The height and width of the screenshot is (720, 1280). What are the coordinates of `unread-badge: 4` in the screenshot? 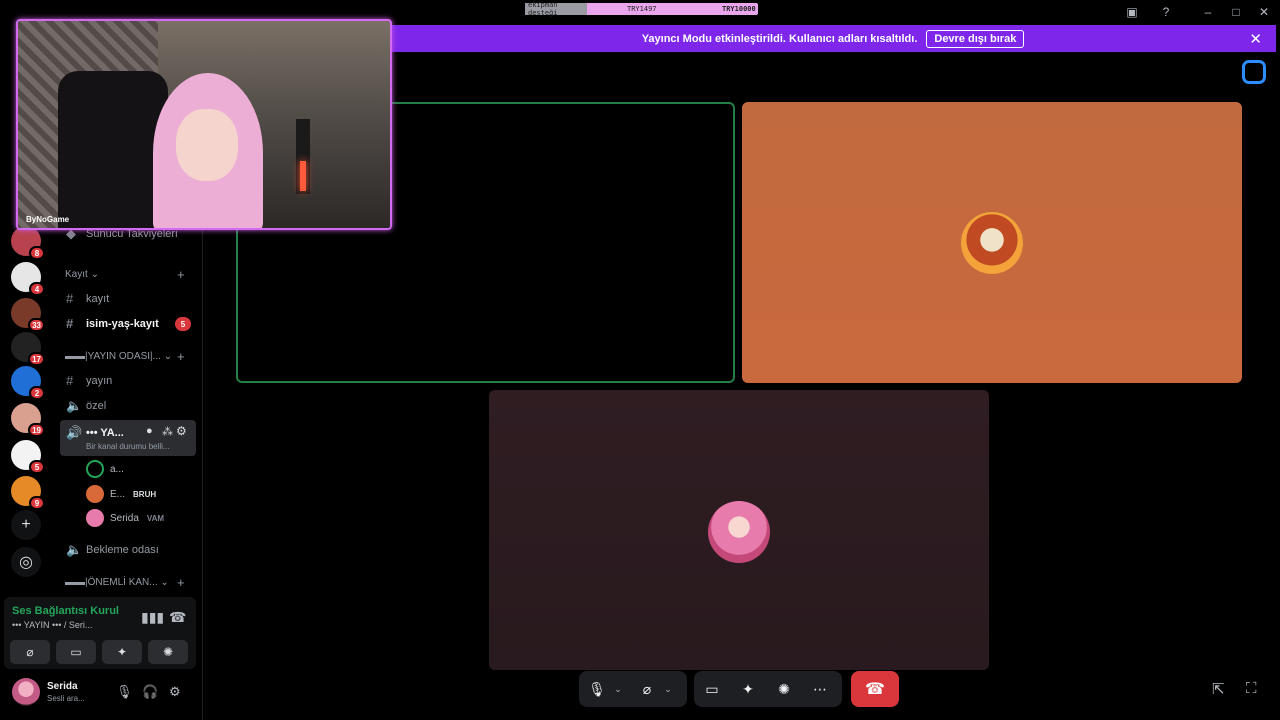 It's located at (37, 289).